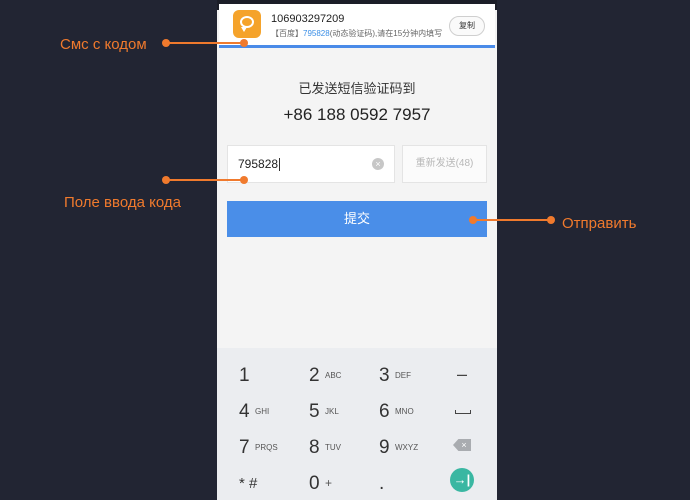  I want to click on text-caret, so click(280, 165).